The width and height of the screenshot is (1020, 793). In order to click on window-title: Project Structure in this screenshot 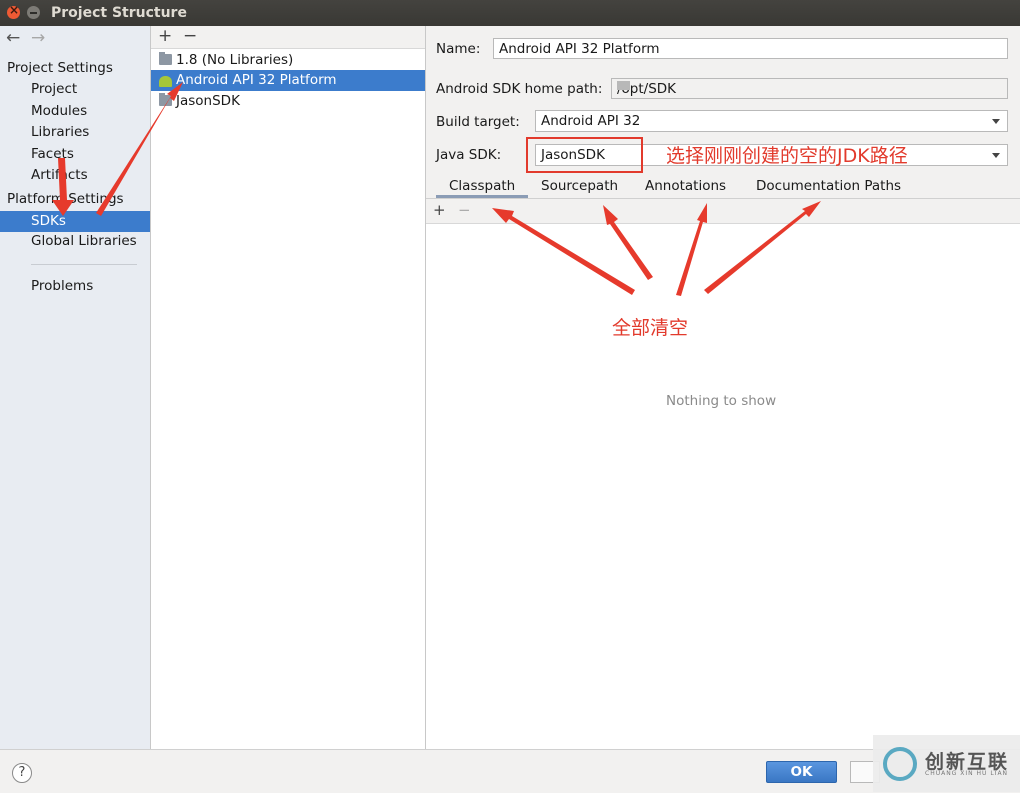, I will do `click(119, 13)`.